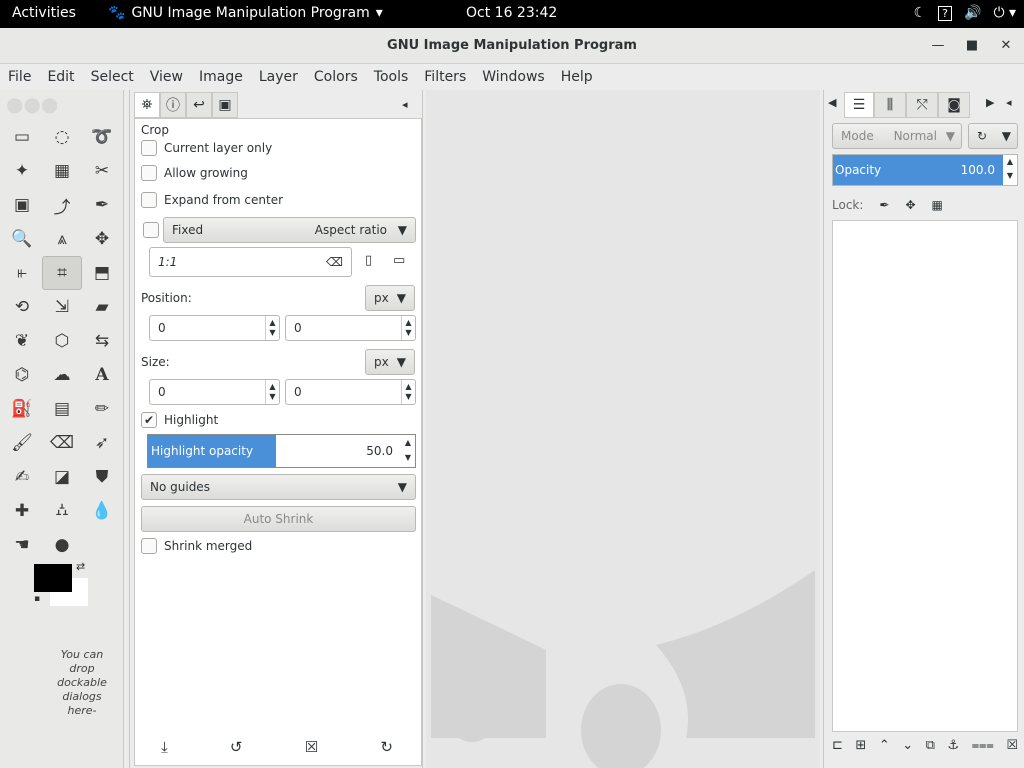 Image resolution: width=1024 pixels, height=768 pixels. I want to click on guides-combo: No guides ▼, so click(278, 487).